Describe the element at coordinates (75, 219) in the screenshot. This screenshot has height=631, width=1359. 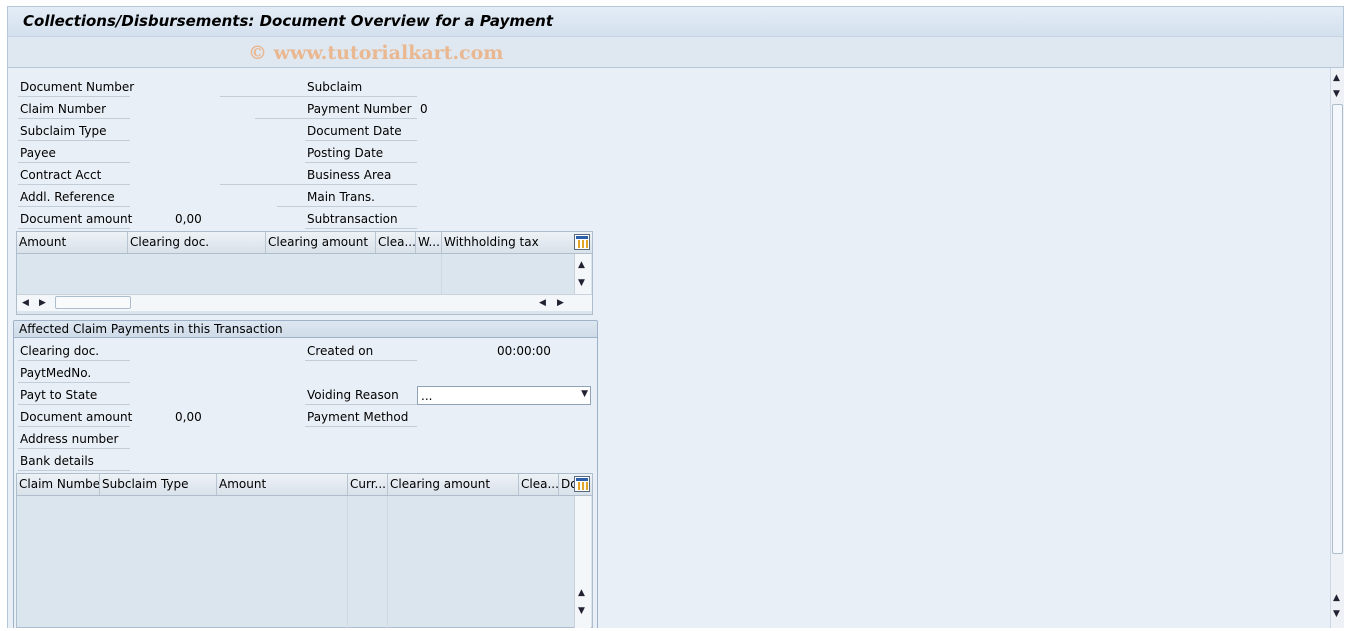
I see `document-amount-label: Document amount` at that location.